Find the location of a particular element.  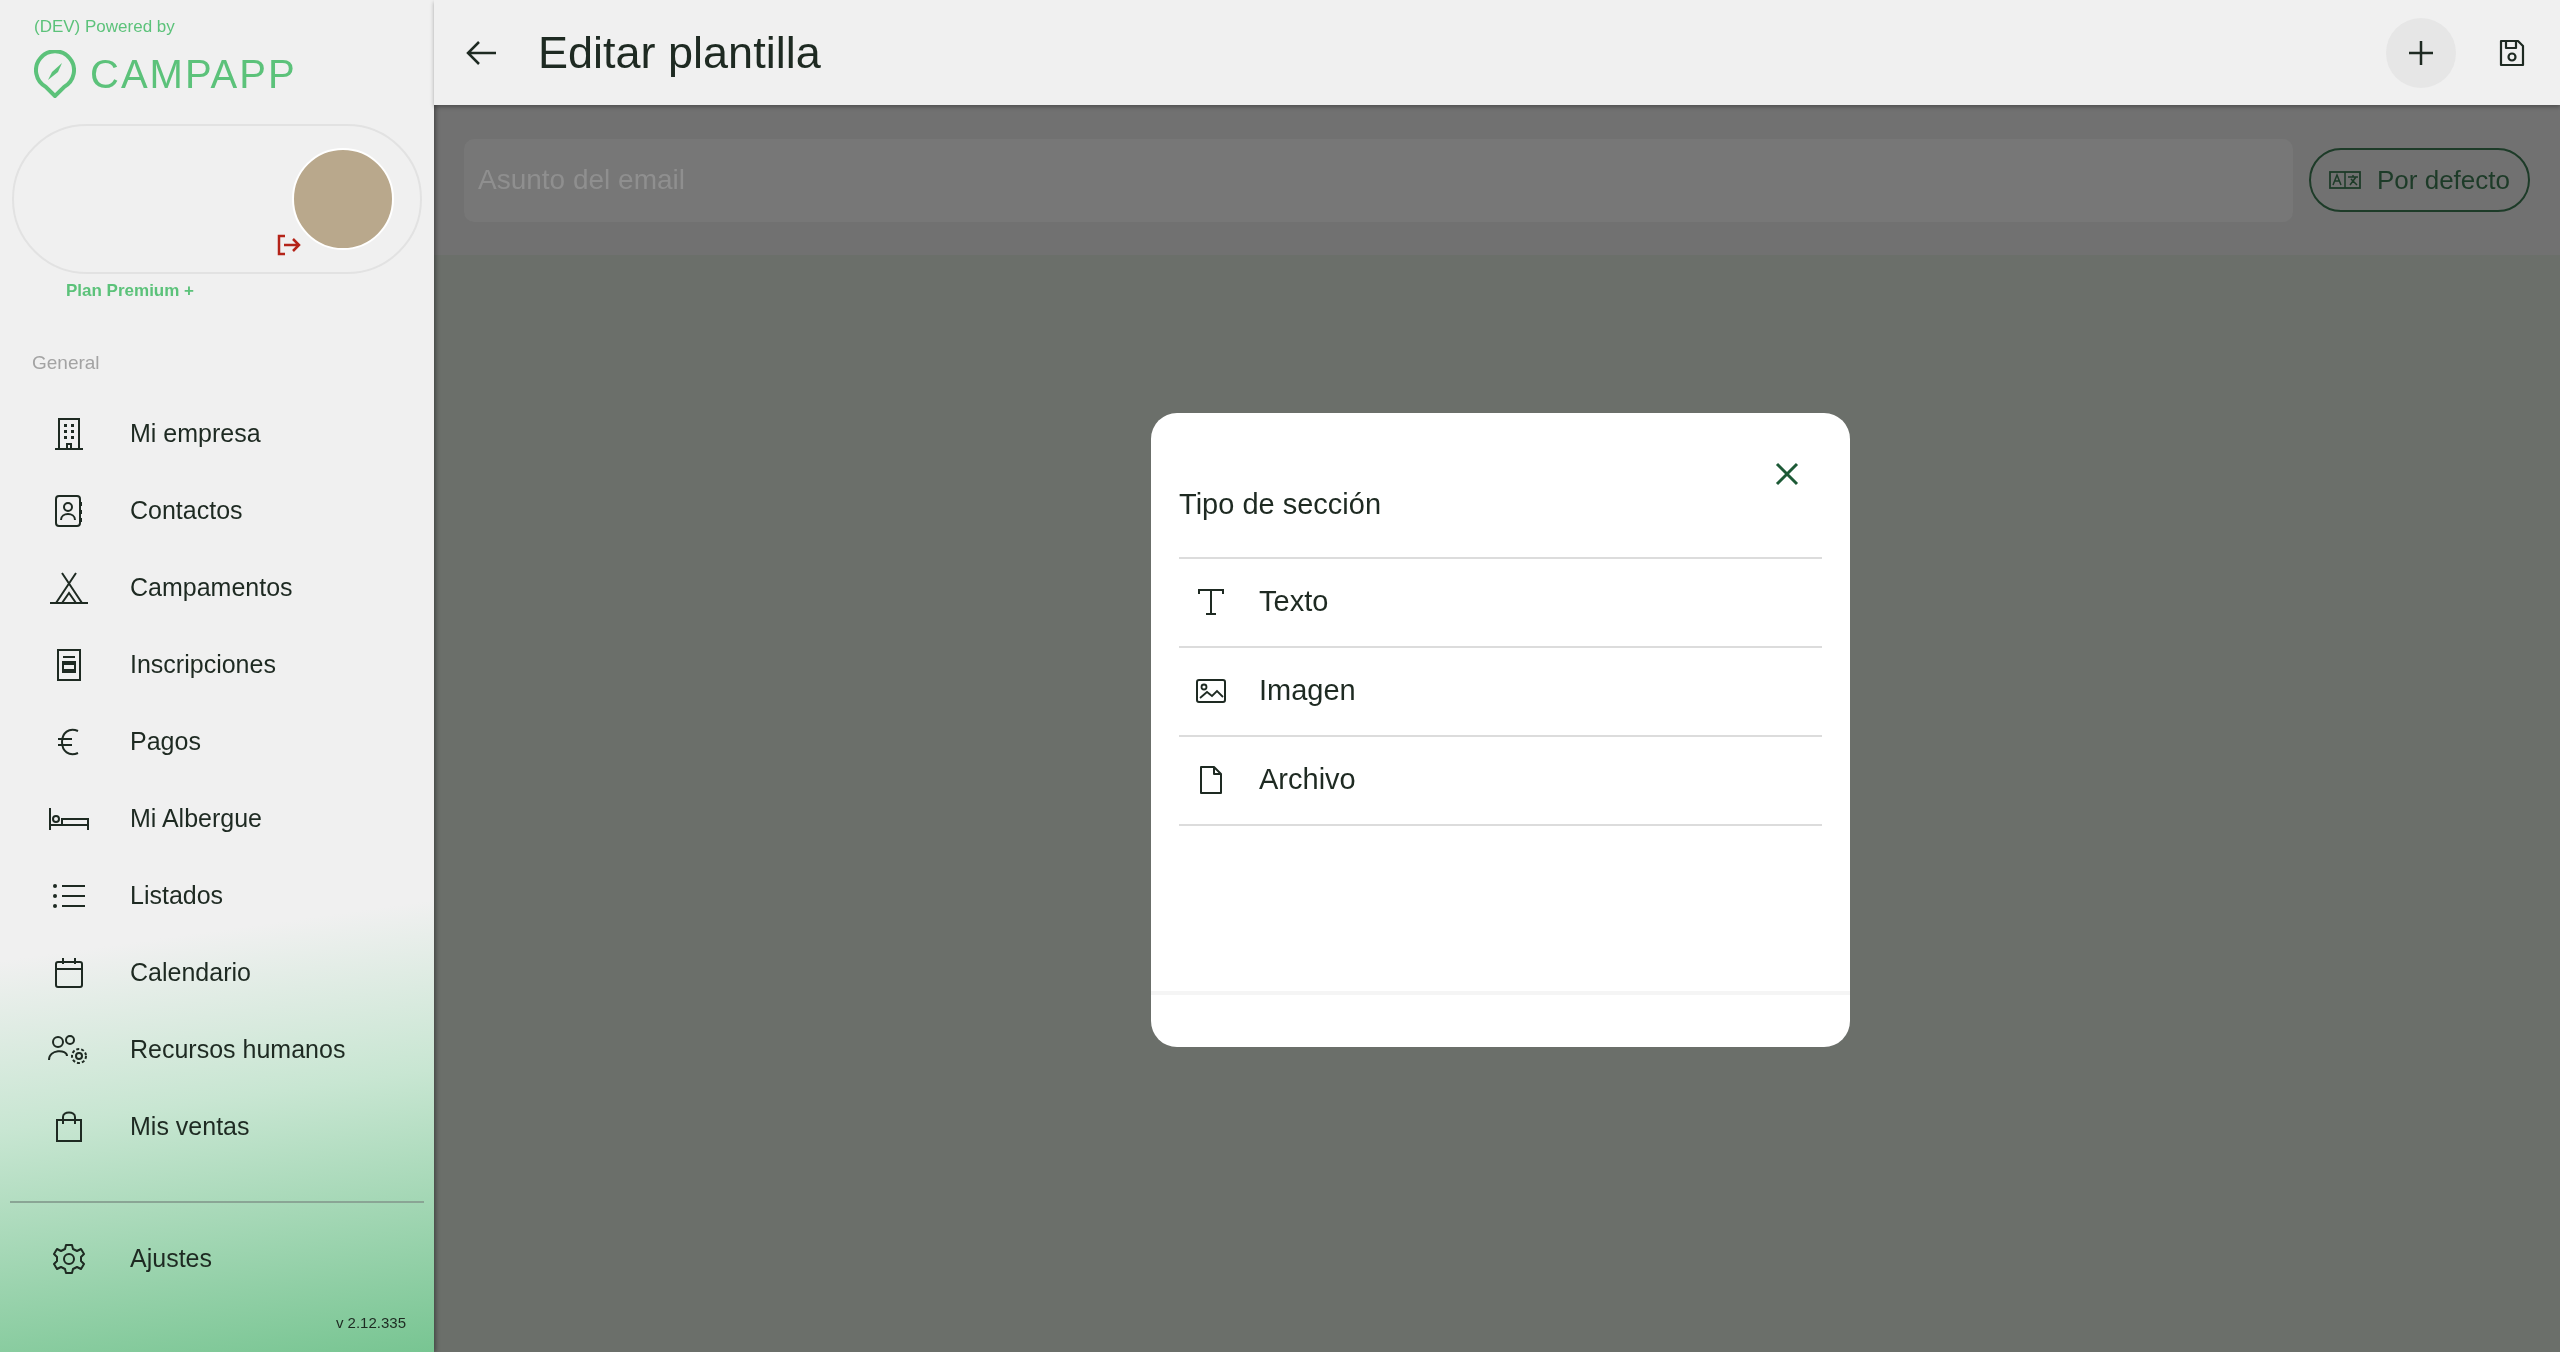

nav-item: Pagos is located at coordinates (217, 742).